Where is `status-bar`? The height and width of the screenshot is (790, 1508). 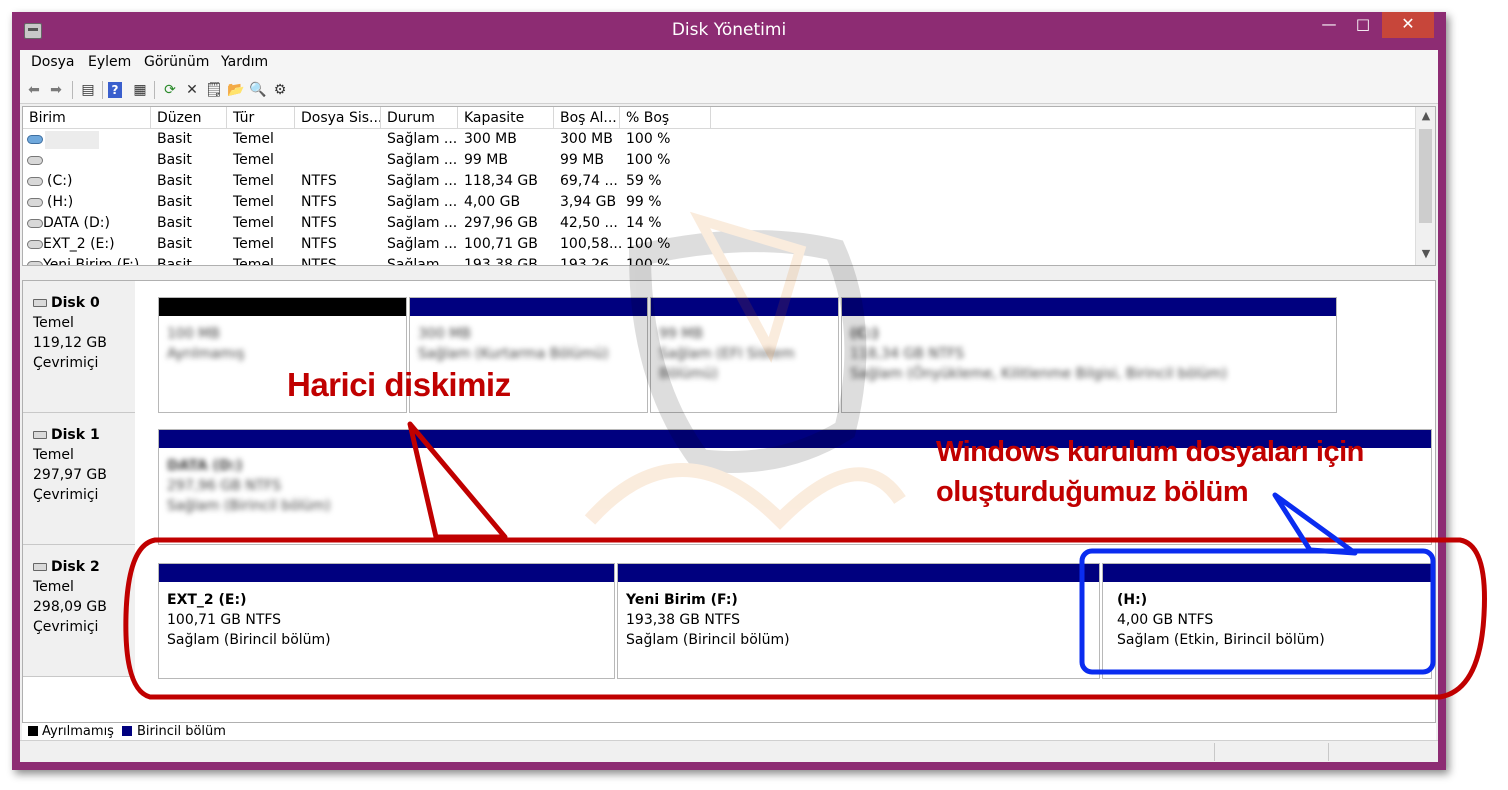 status-bar is located at coordinates (729, 751).